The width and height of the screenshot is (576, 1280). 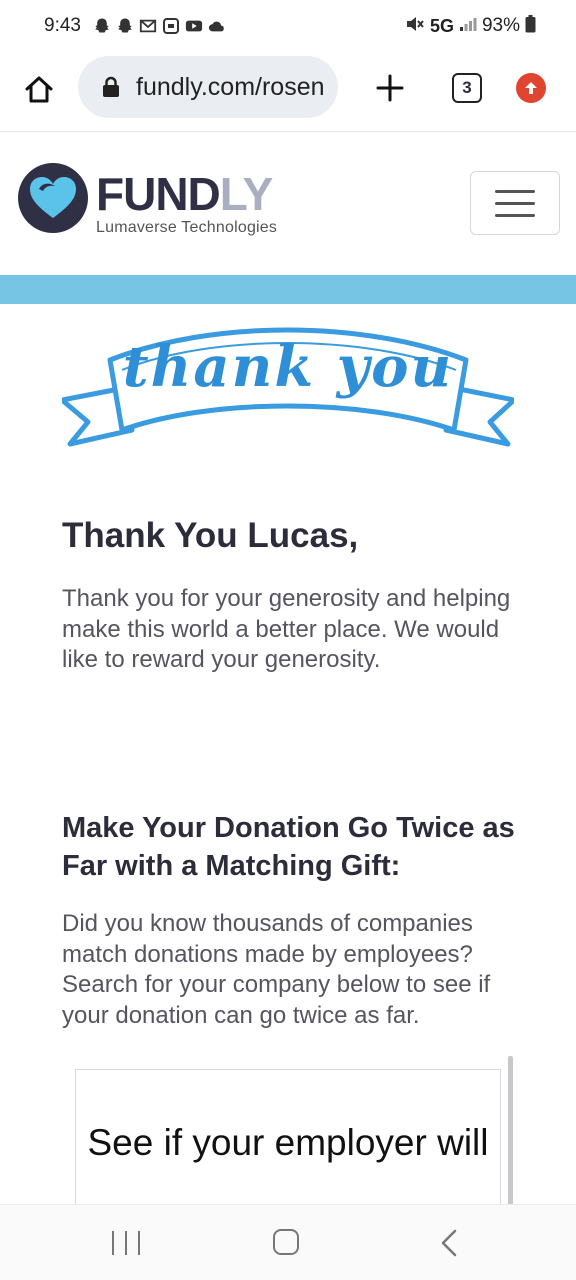 I want to click on tab-switcher-button: 3, so click(x=467, y=88).